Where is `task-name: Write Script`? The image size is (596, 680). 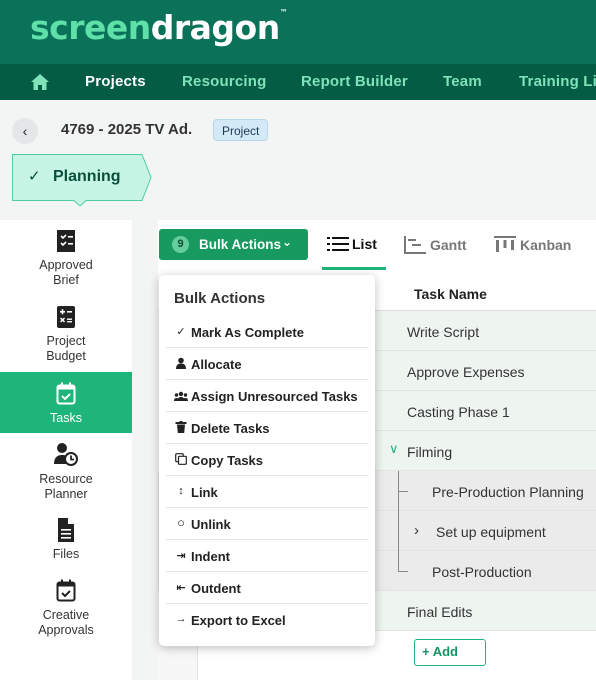
task-name: Write Script is located at coordinates (443, 332).